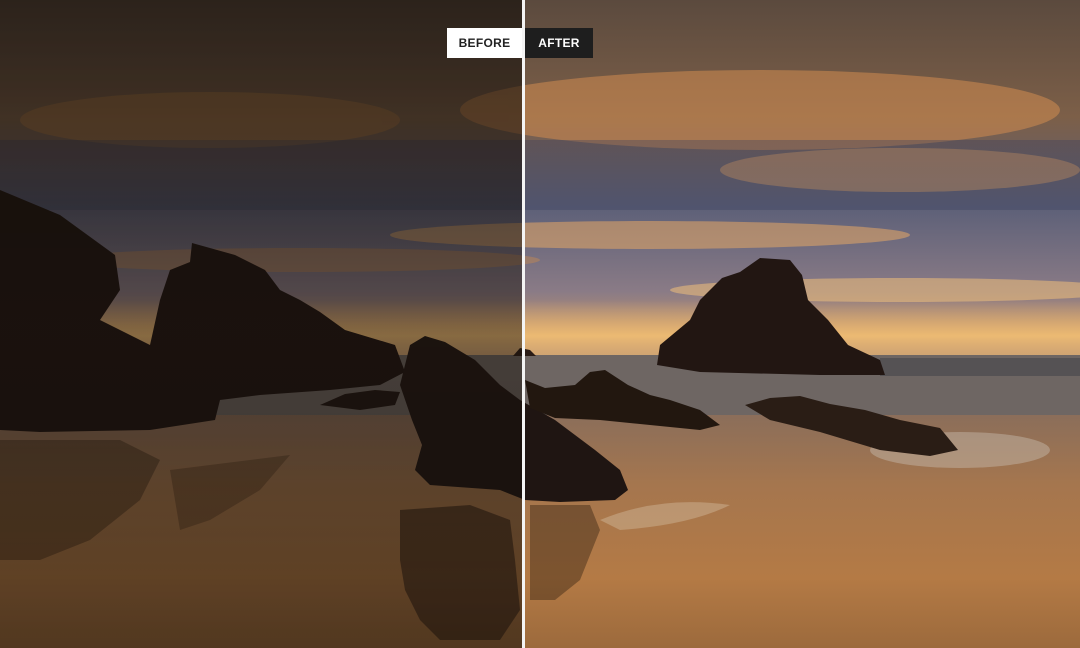 This screenshot has height=648, width=1080. Describe the element at coordinates (523, 324) in the screenshot. I see `comparison-slider-handle` at that location.